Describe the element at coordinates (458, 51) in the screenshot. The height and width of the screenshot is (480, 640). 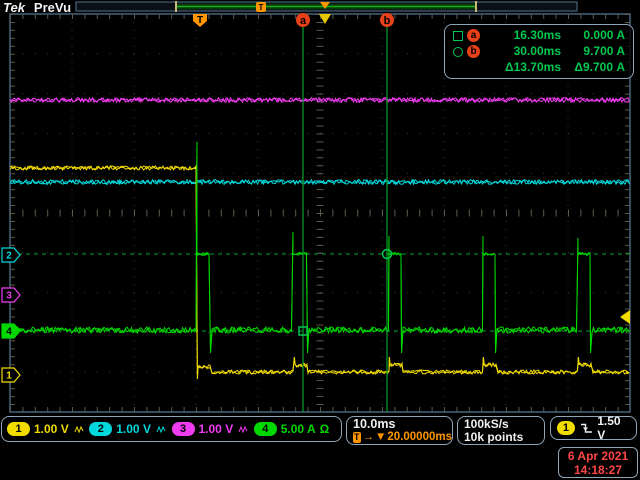
I see `cursor-b-marker-icon` at that location.